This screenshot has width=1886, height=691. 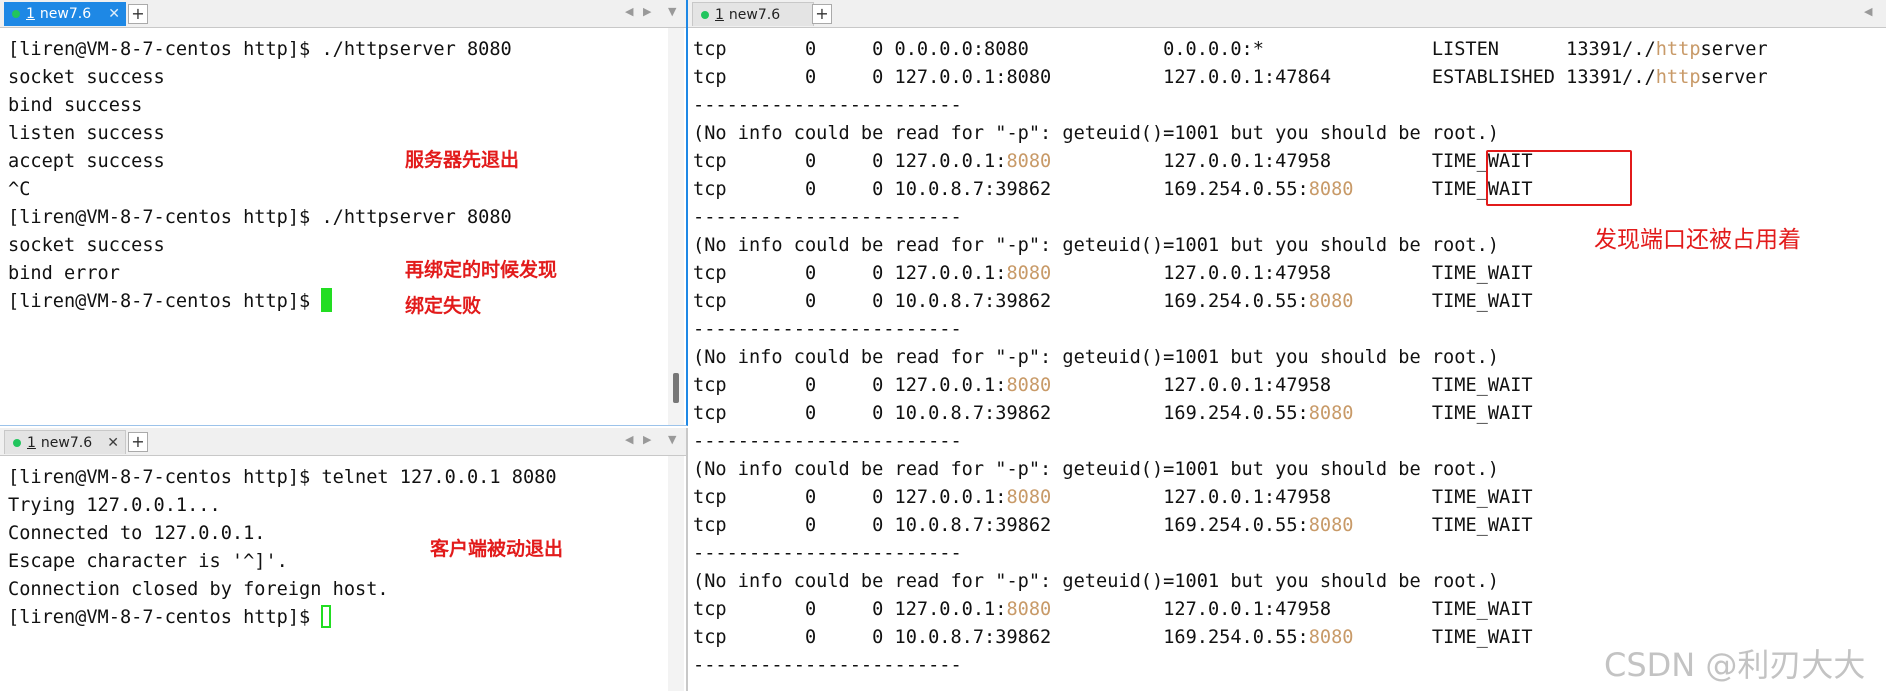 What do you see at coordinates (1611, 77) in the screenshot?
I see `pid-prefix: 13391/./` at bounding box center [1611, 77].